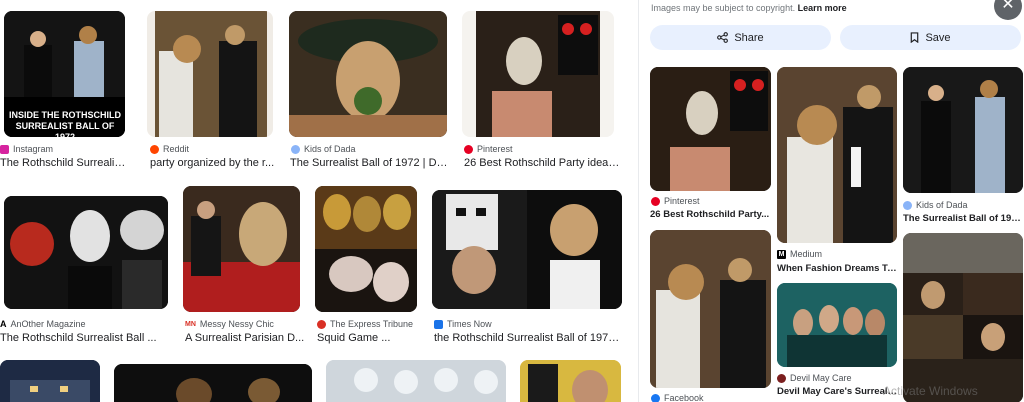 This screenshot has height=402, width=1024. Describe the element at coordinates (915, 37) in the screenshot. I see `bookmark-icon` at that location.